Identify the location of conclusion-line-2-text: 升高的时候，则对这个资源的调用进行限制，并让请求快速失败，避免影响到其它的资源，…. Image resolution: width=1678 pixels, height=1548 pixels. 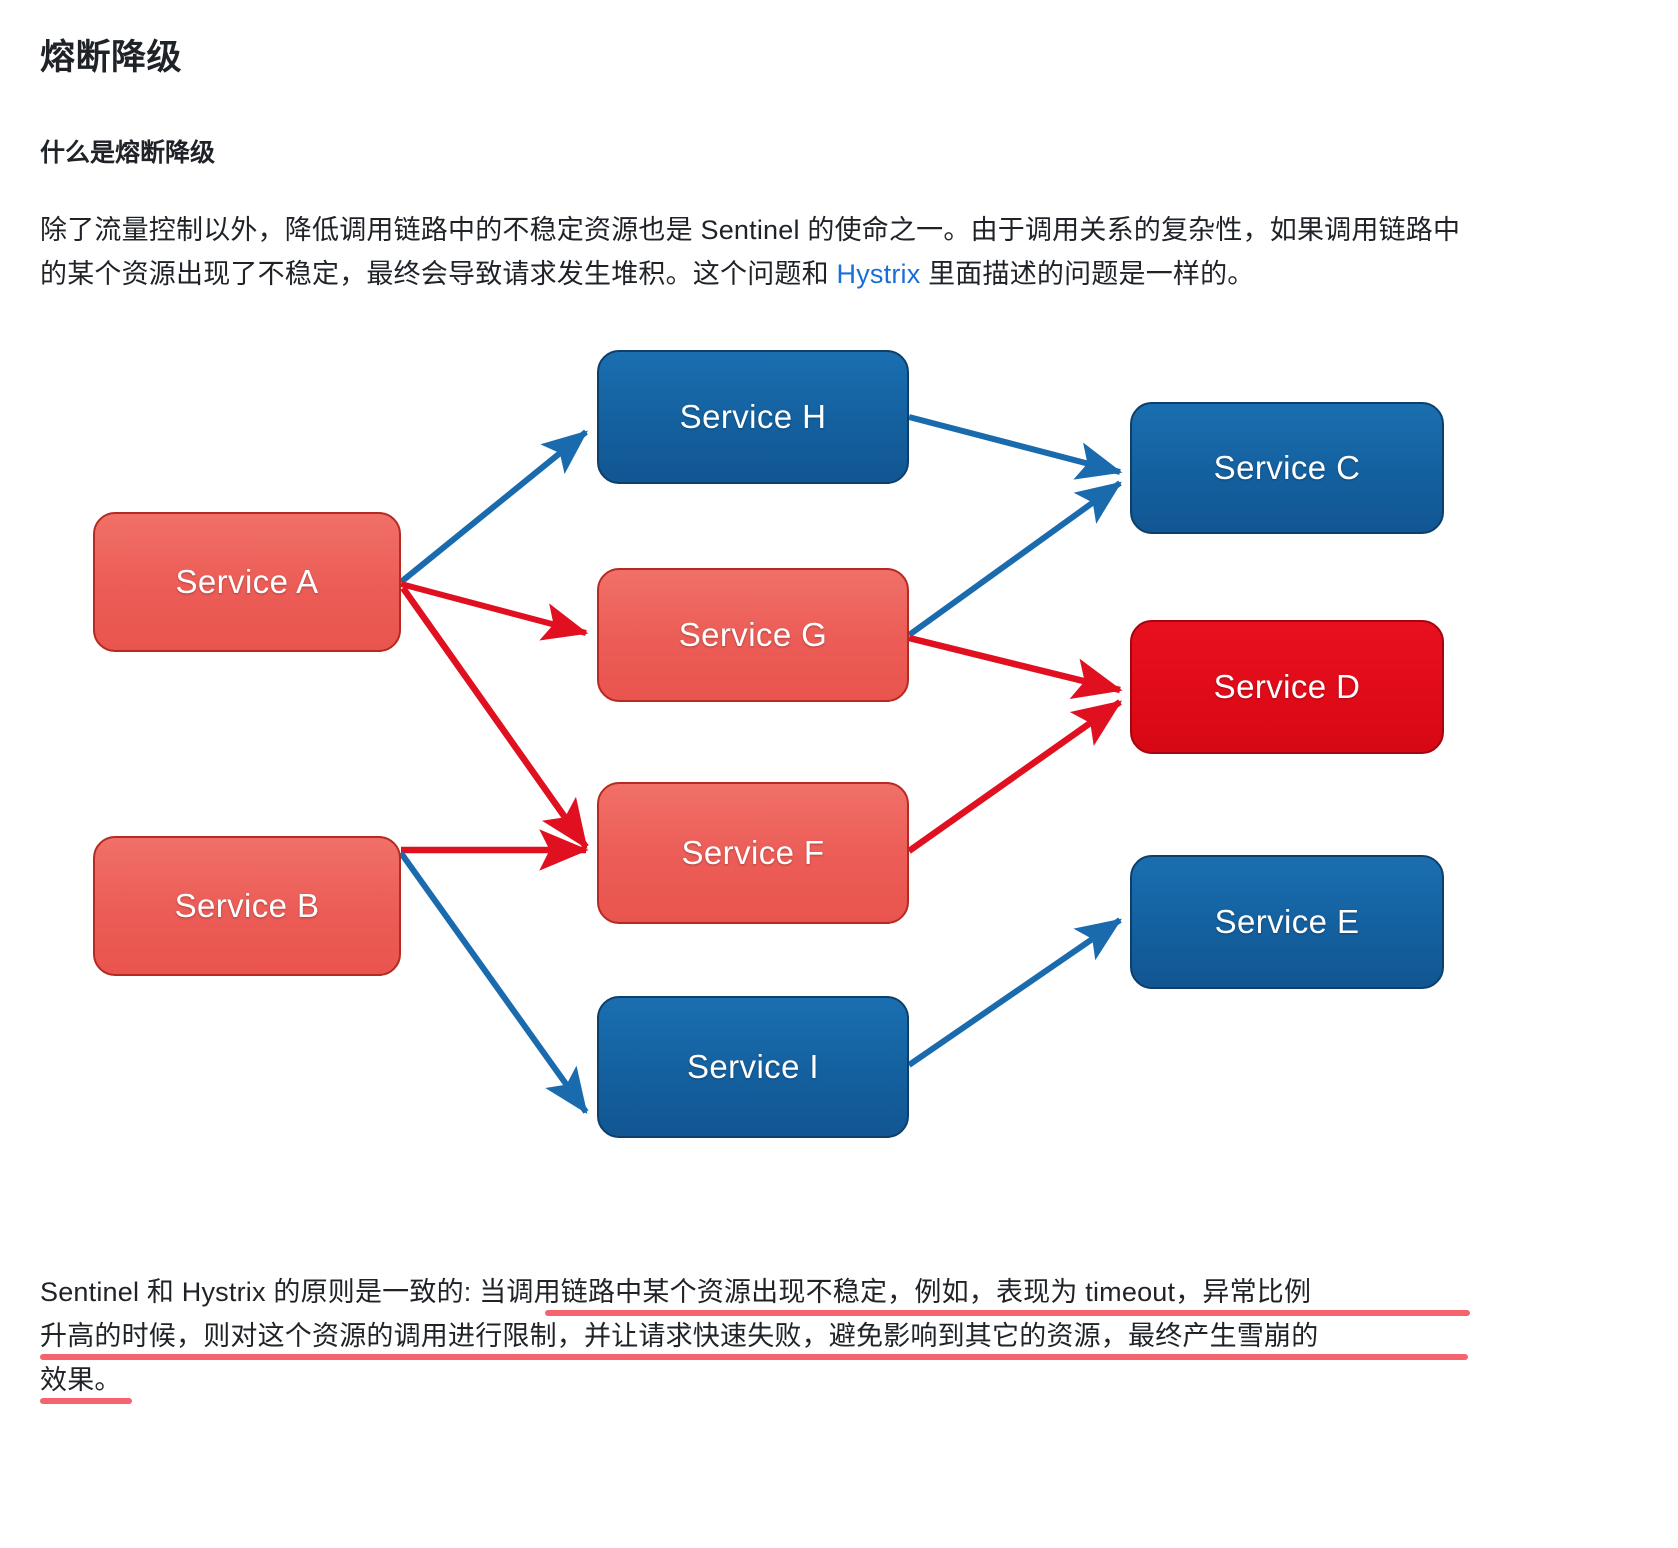
(679, 1336).